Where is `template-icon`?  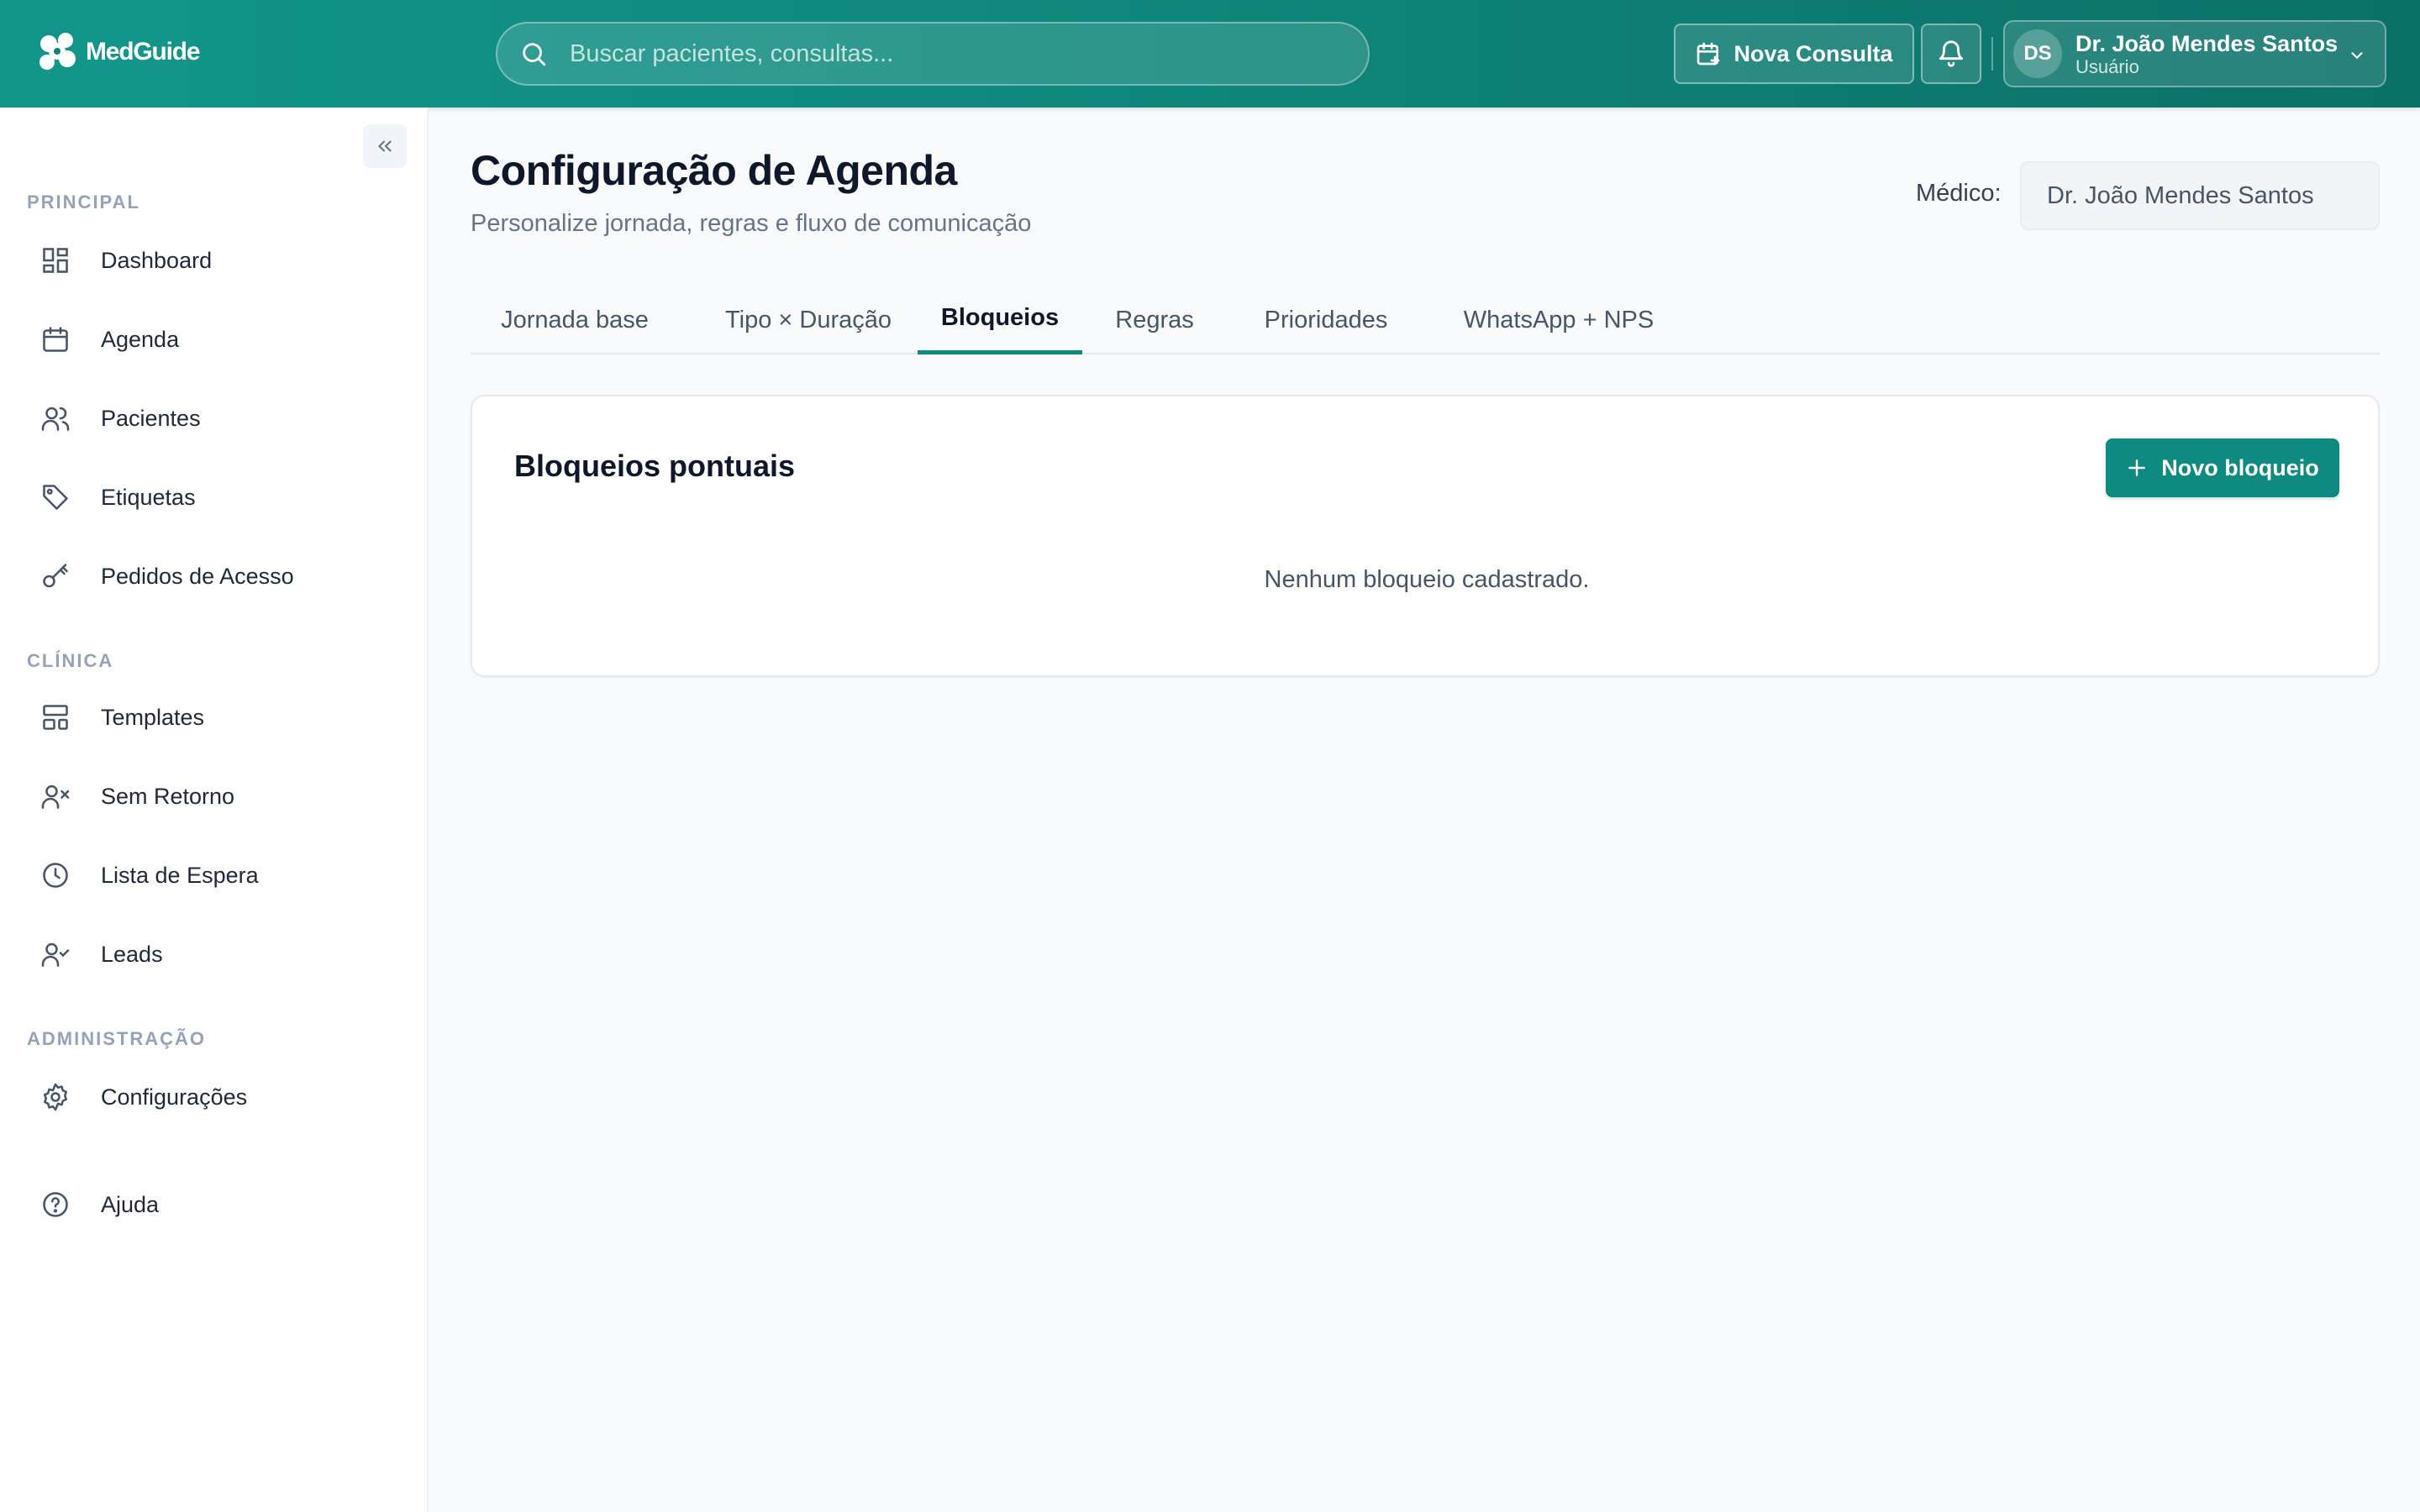 template-icon is located at coordinates (55, 717).